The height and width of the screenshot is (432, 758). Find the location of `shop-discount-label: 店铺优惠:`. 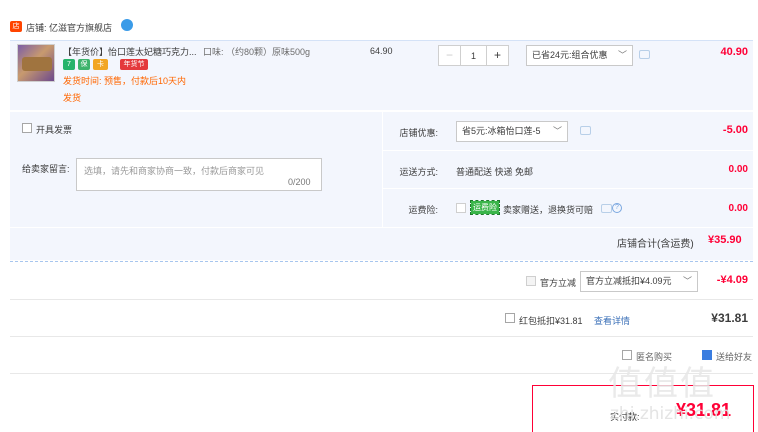

shop-discount-label: 店铺优惠: is located at coordinates (418, 133).